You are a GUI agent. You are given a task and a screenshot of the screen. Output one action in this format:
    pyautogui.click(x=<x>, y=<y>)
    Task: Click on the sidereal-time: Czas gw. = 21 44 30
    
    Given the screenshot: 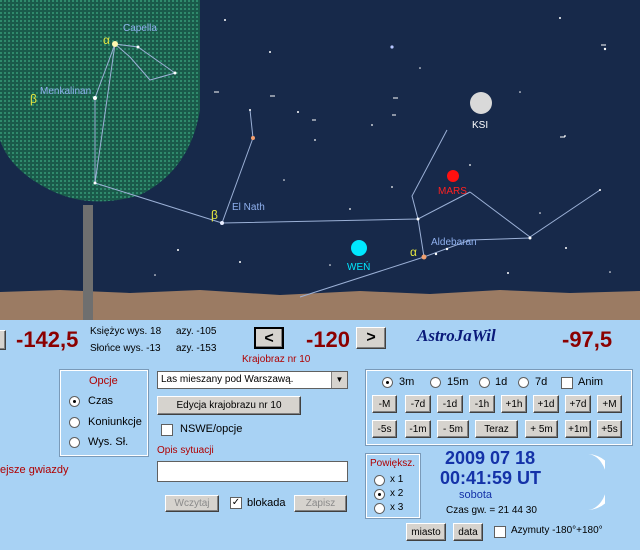 What is the action you would take?
    pyautogui.click(x=491, y=510)
    